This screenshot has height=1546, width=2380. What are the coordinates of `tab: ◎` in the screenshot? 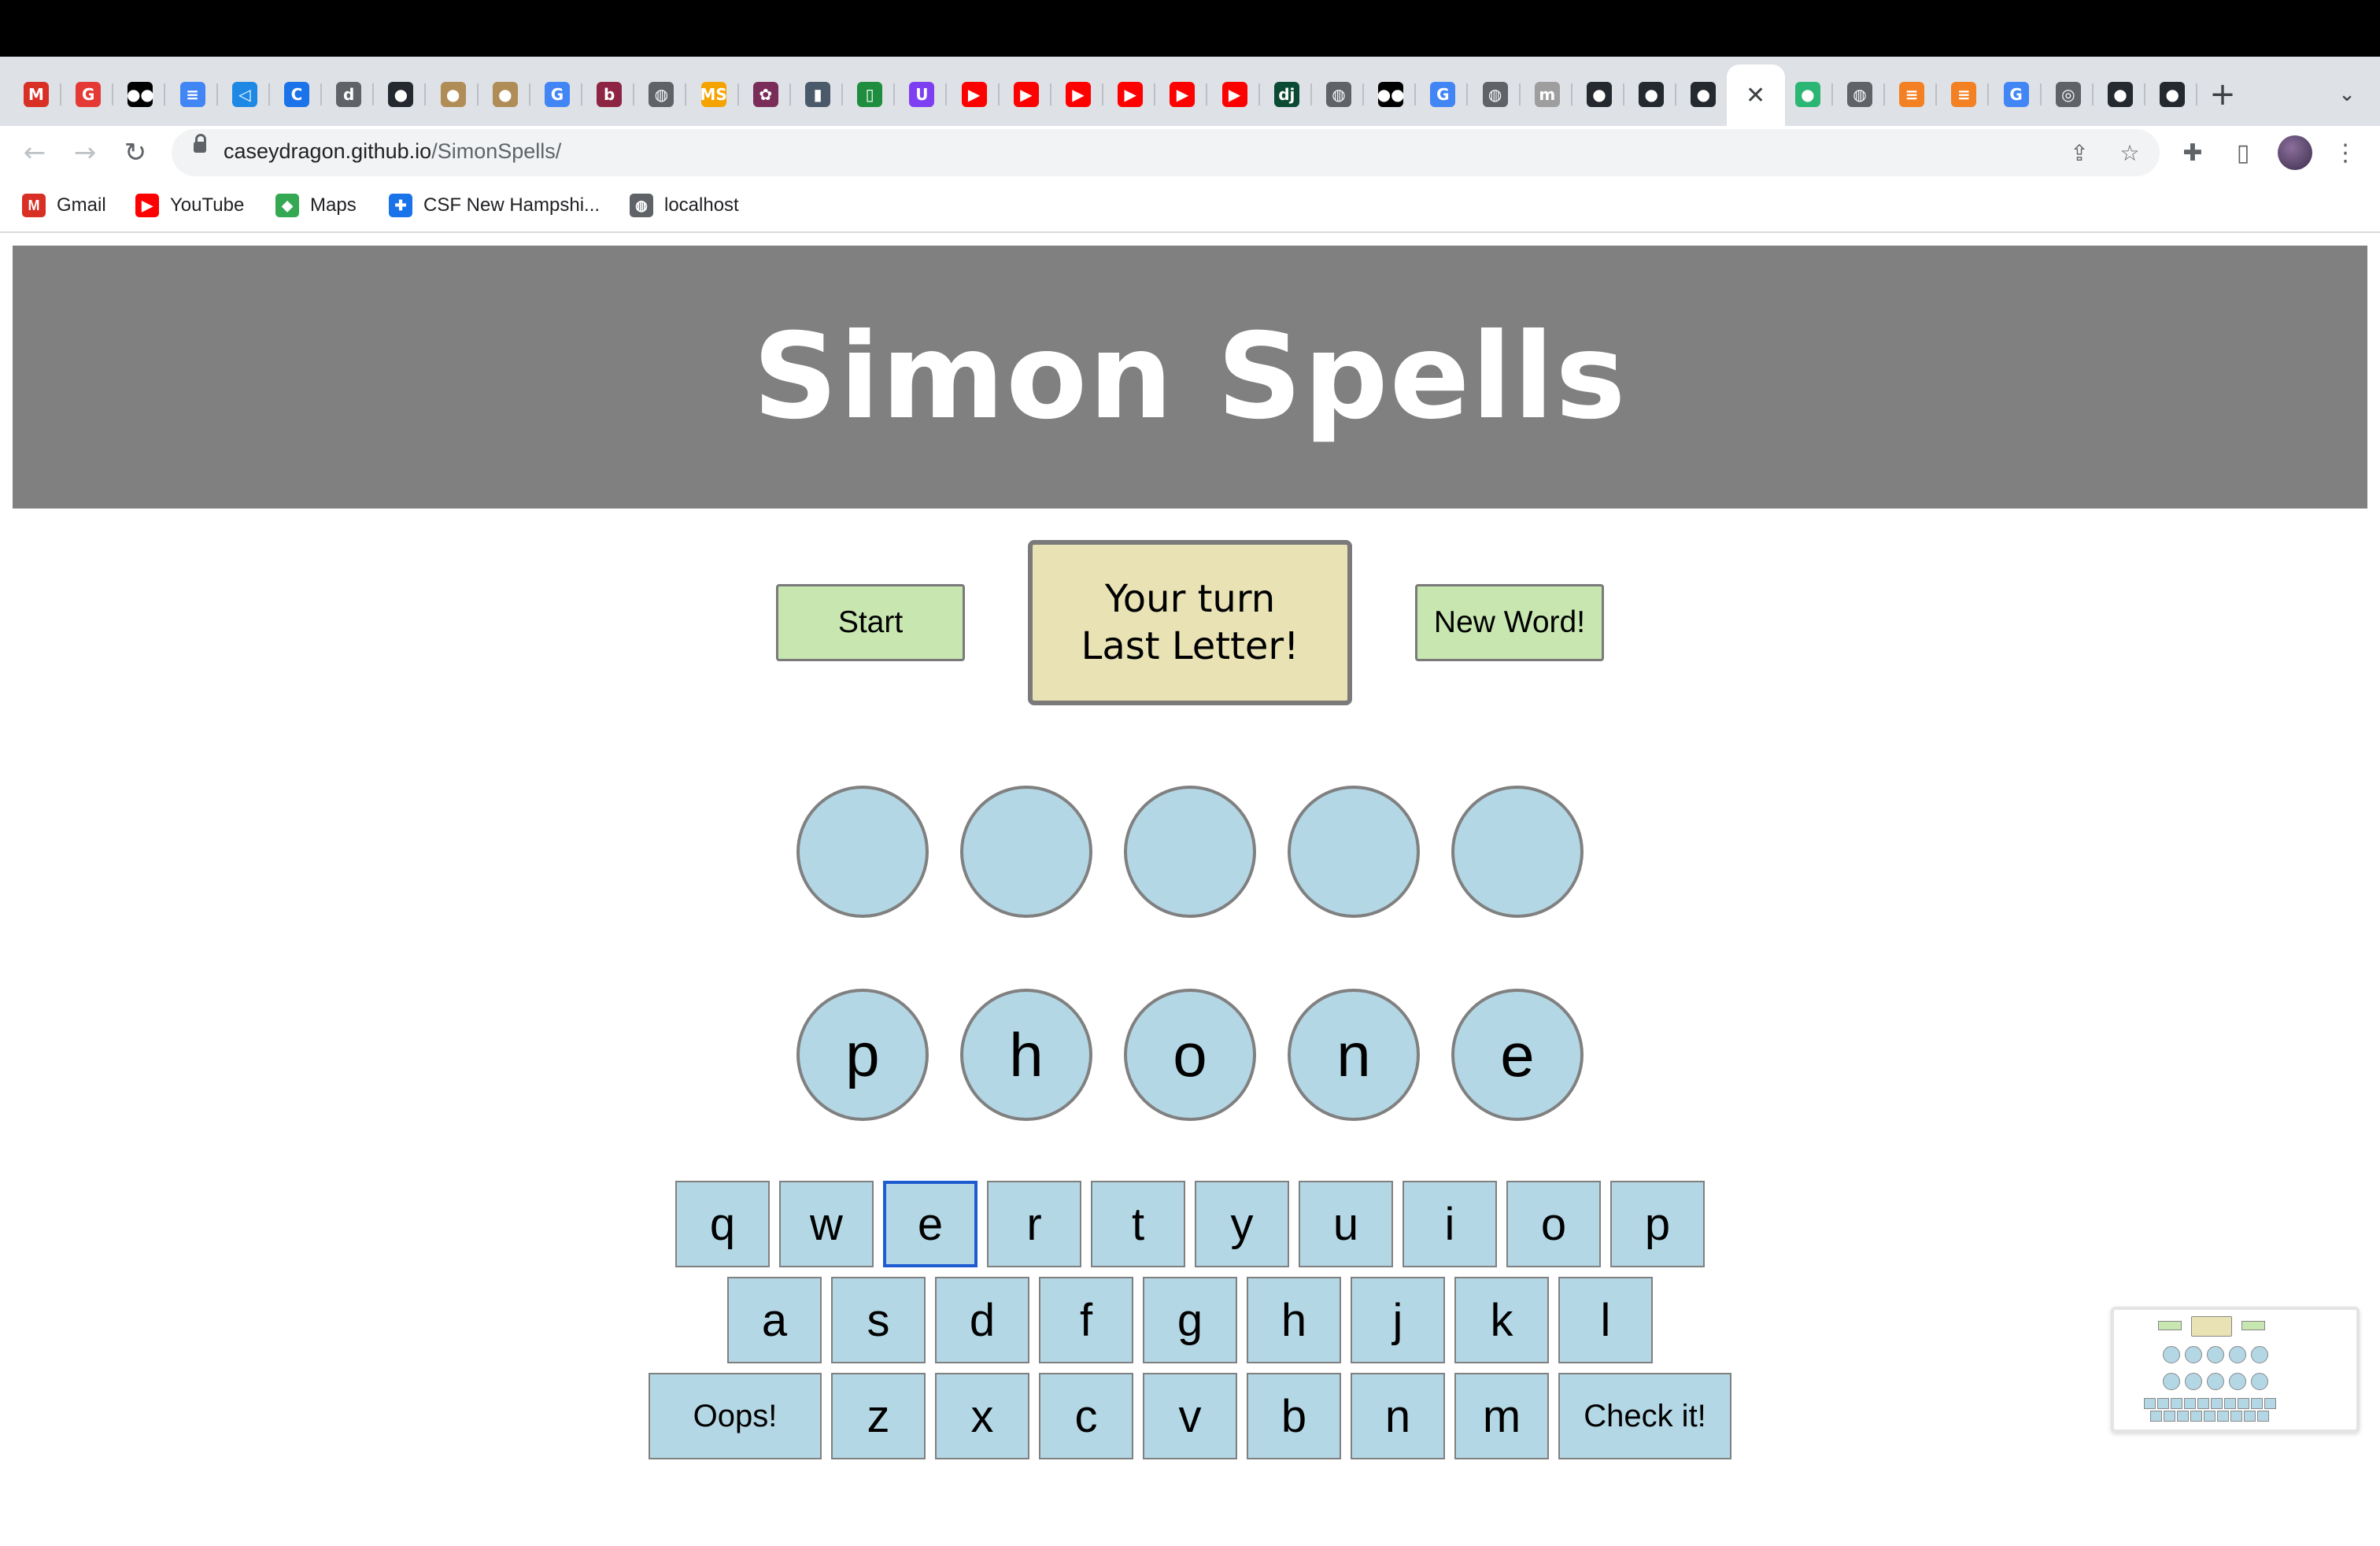 It's located at (2068, 95).